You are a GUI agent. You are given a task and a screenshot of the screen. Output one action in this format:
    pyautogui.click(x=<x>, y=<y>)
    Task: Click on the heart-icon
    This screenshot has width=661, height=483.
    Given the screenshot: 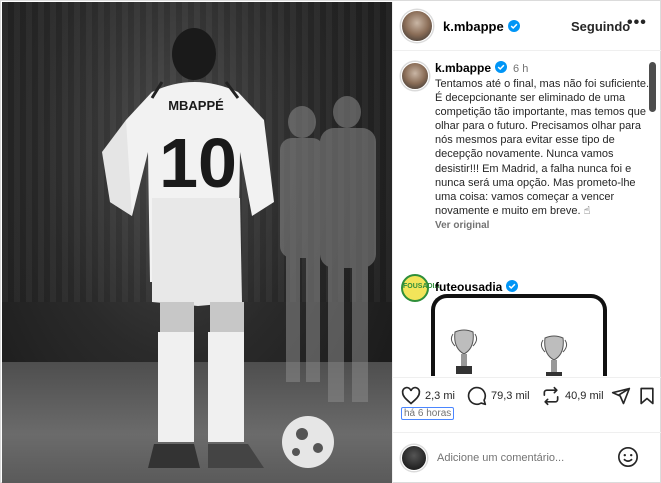 What is the action you would take?
    pyautogui.click(x=411, y=395)
    